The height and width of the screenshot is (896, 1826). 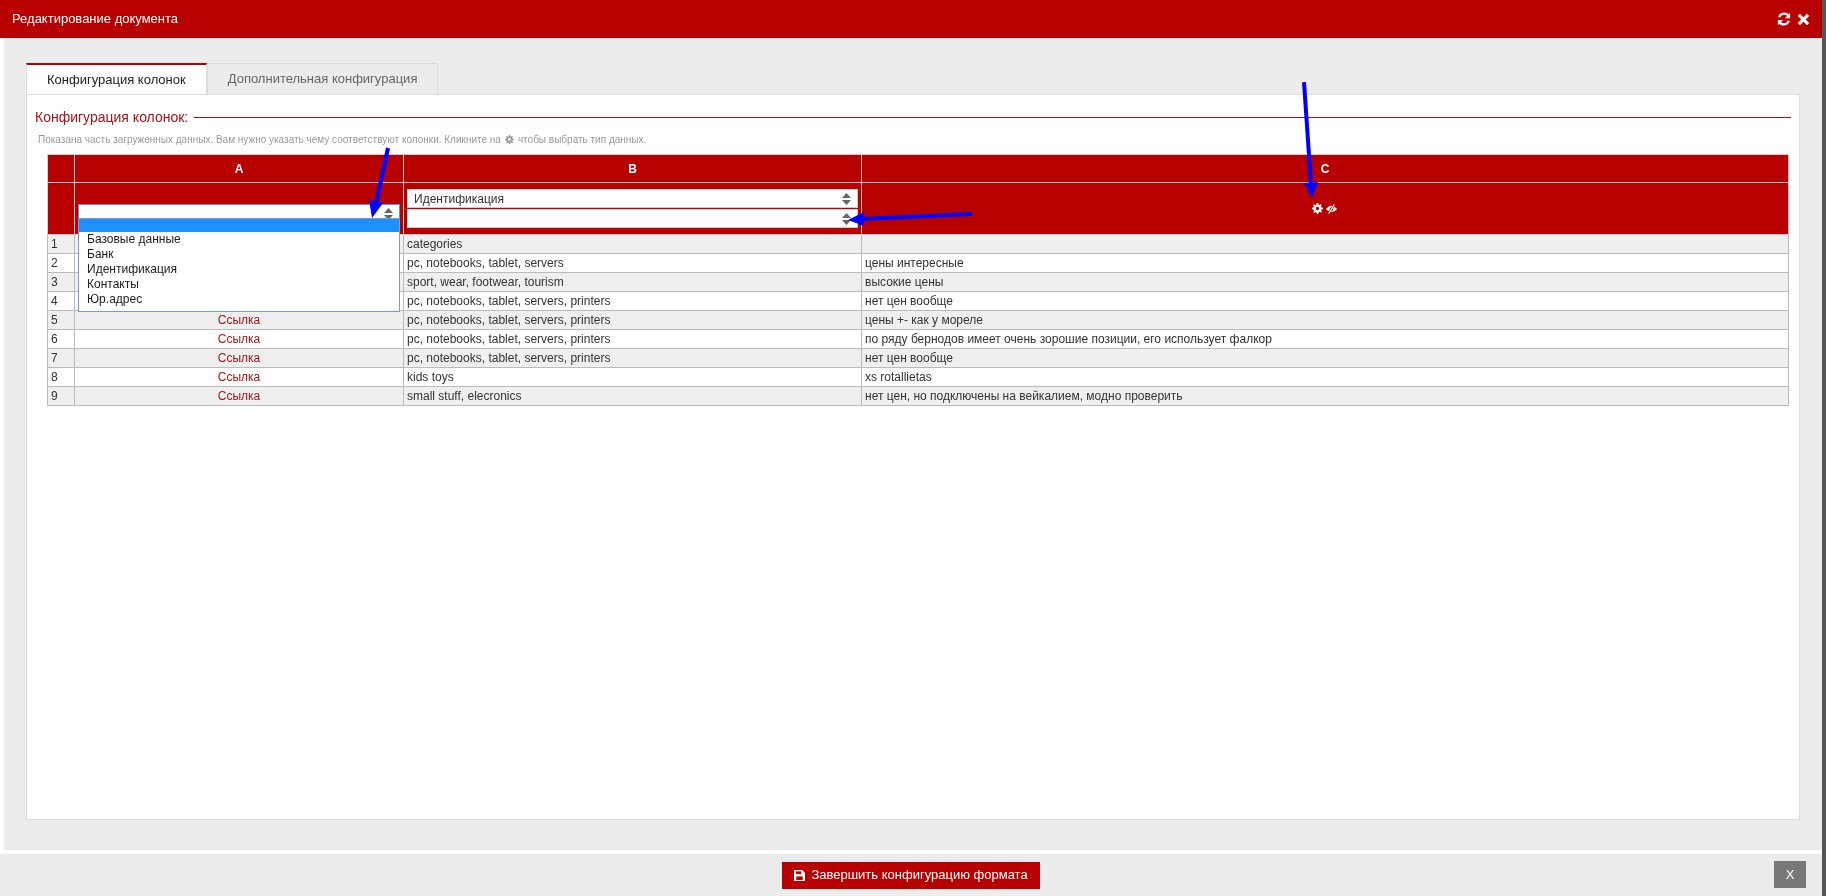 I want to click on dropdown-option: Юр.адрес, so click(x=239, y=299).